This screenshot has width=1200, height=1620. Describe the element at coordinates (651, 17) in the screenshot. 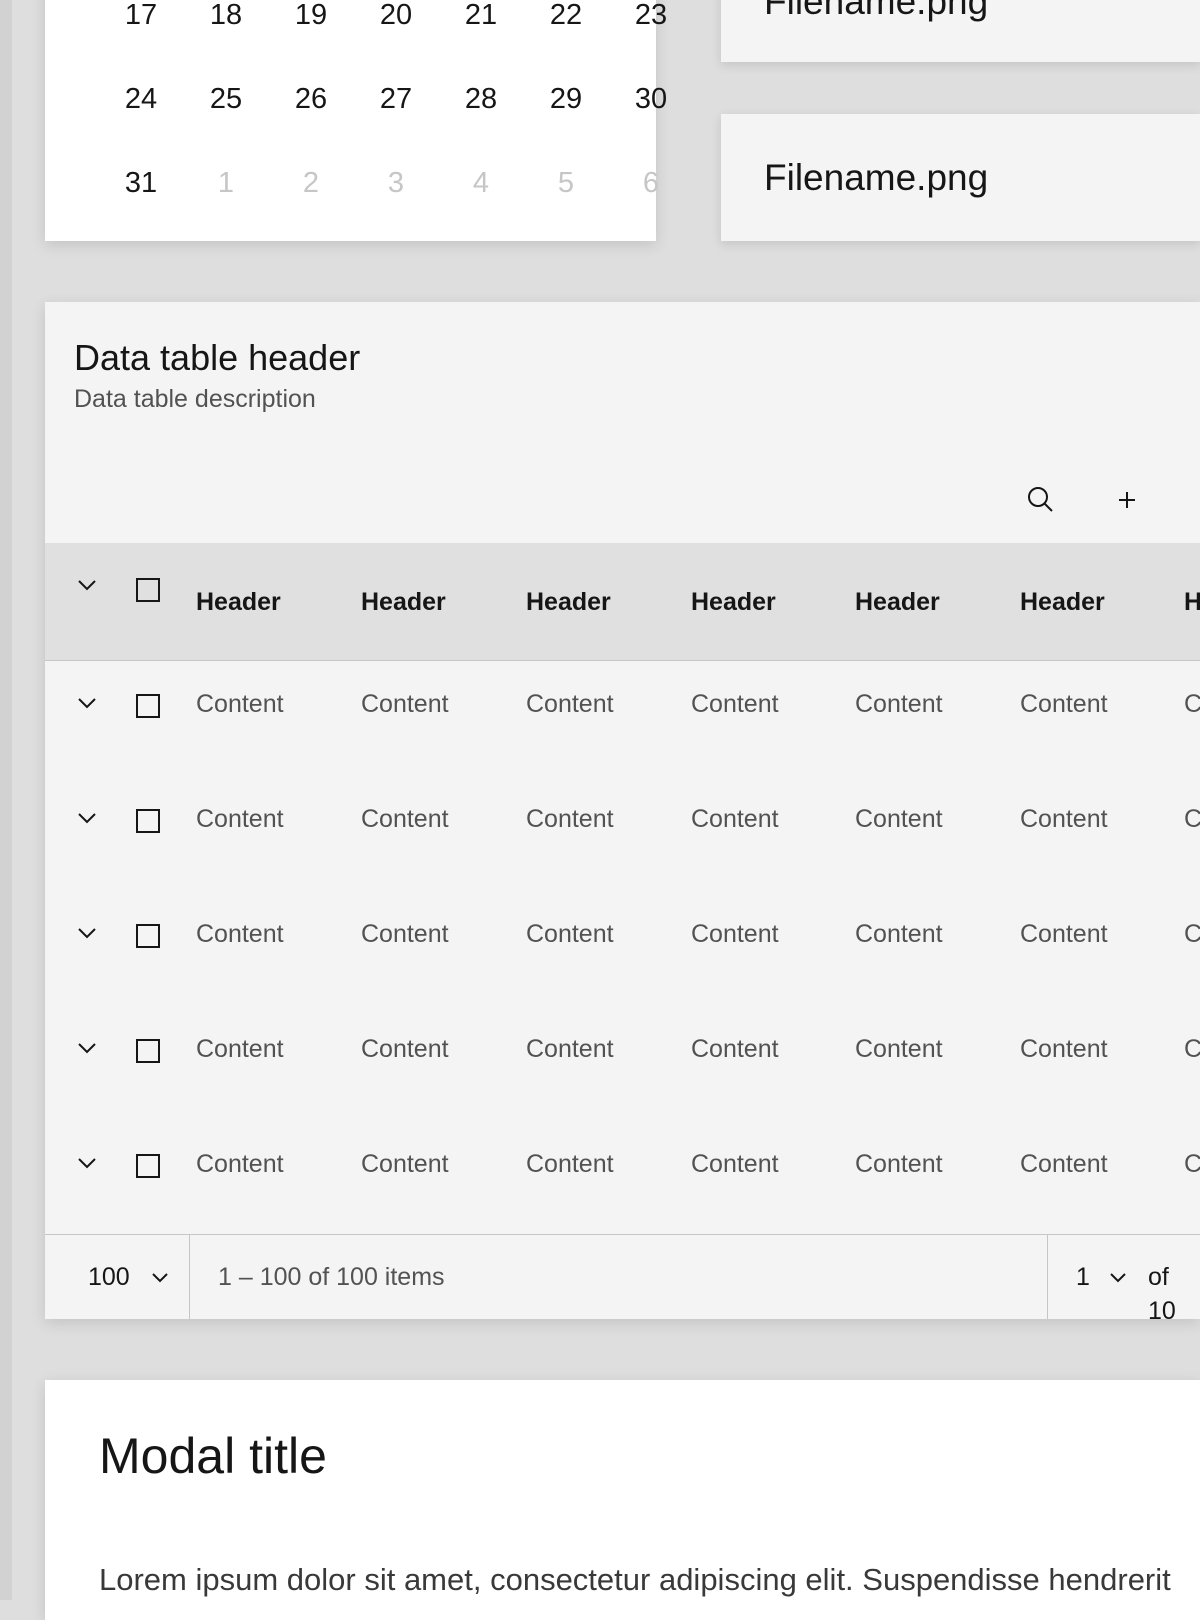

I see `calendar-day: 23` at that location.